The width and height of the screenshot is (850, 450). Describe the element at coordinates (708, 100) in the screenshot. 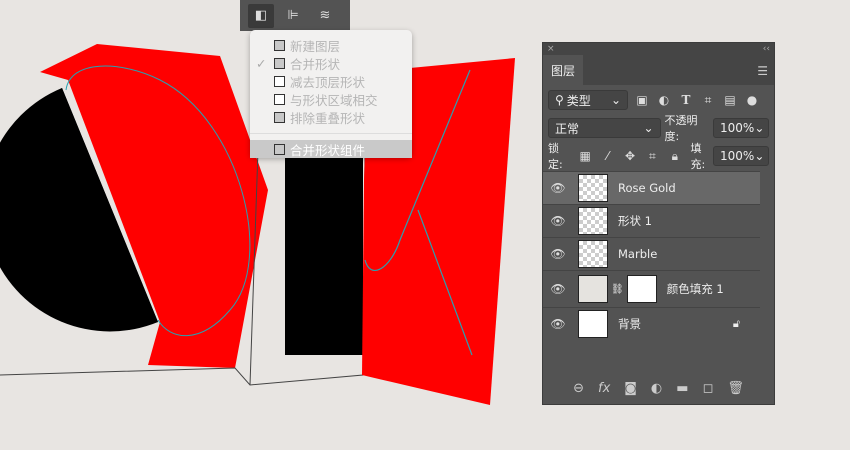

I see `shape-filter-icon: ⌗` at that location.